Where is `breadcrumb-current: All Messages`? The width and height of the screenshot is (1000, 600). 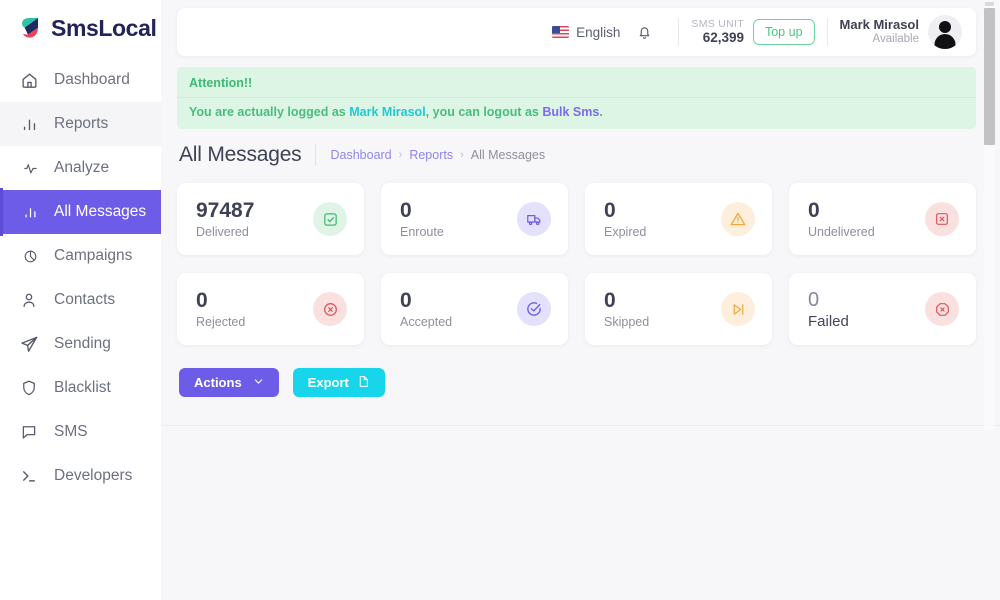 breadcrumb-current: All Messages is located at coordinates (508, 155).